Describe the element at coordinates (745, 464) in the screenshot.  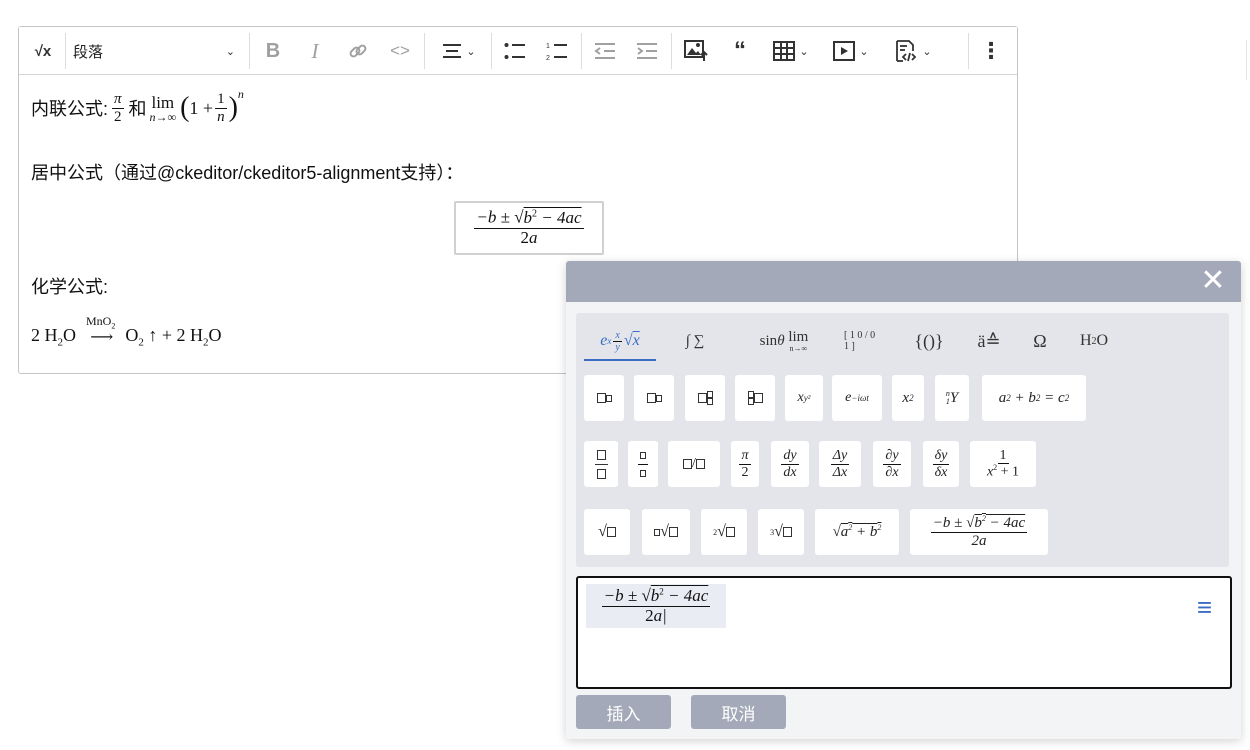
I see `template-pi-over-2: π2` at that location.